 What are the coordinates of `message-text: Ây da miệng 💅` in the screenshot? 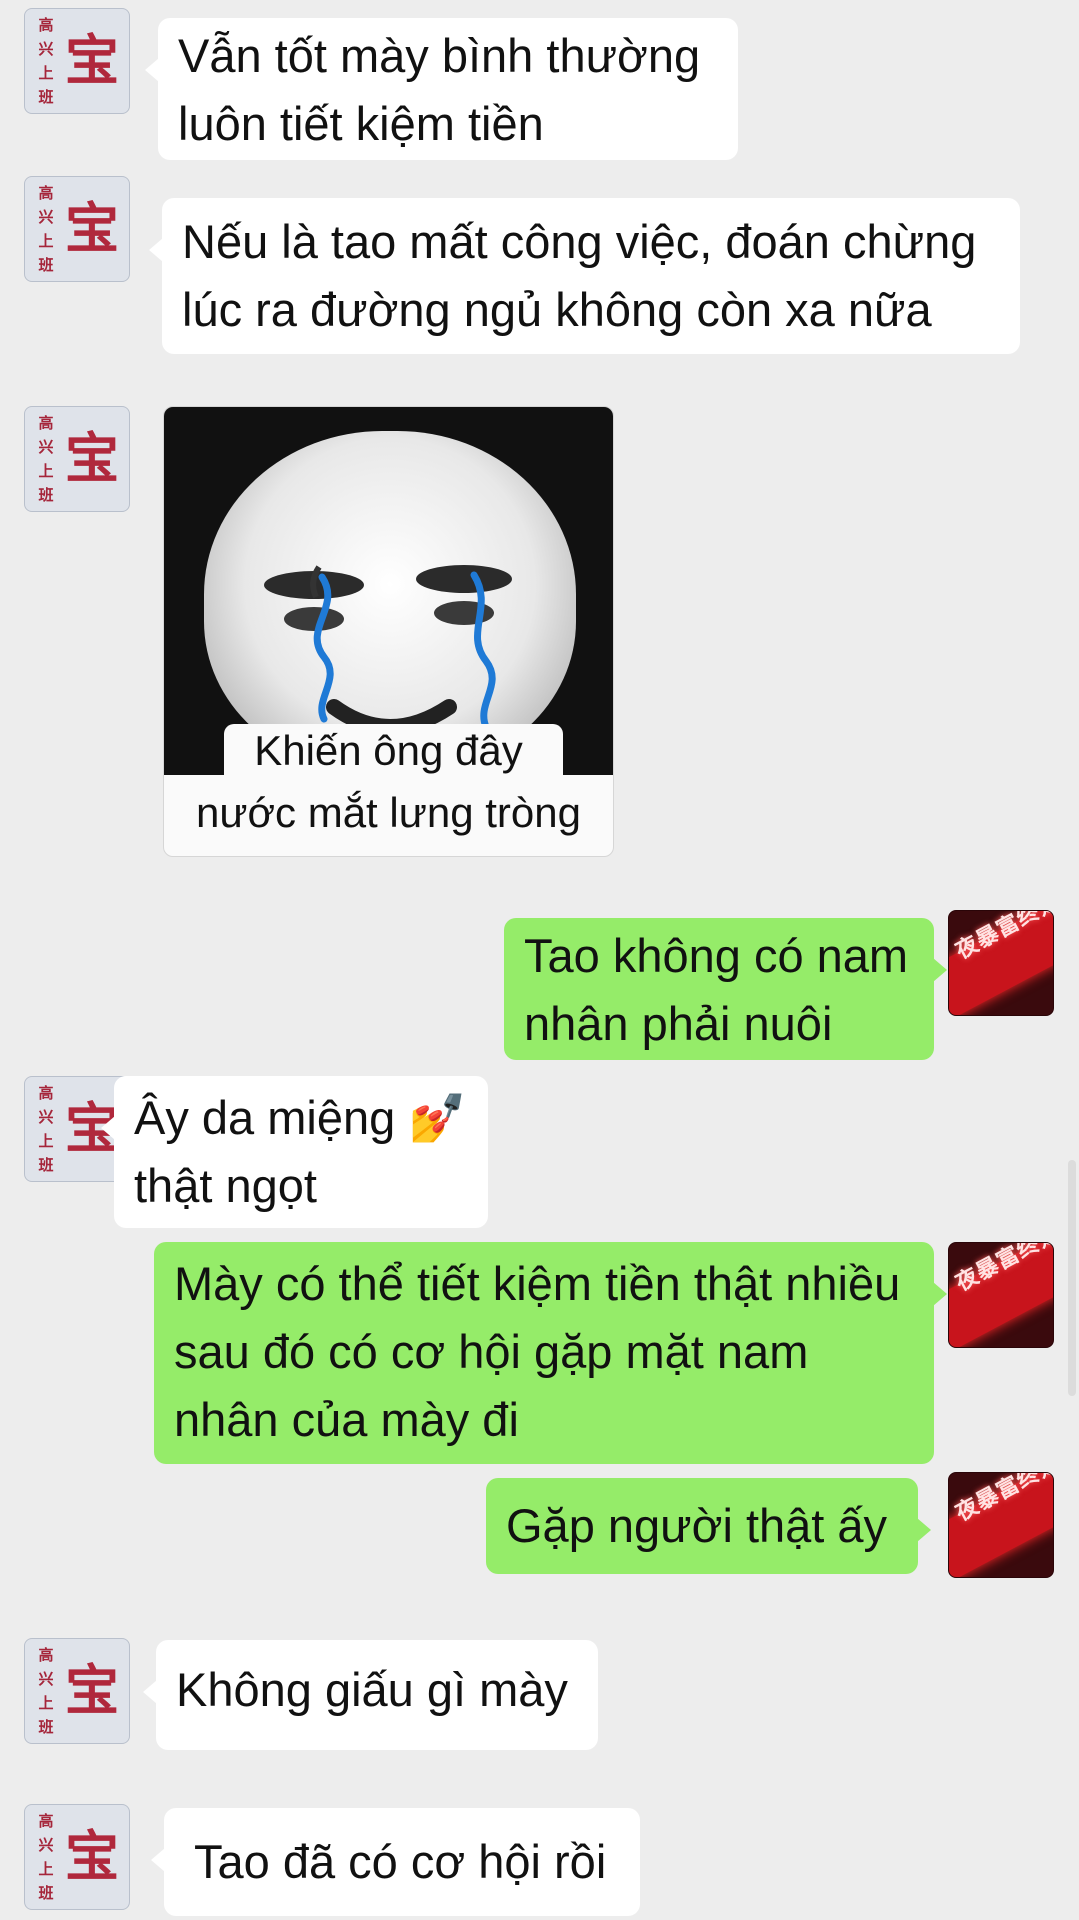 It's located at (300, 1117).